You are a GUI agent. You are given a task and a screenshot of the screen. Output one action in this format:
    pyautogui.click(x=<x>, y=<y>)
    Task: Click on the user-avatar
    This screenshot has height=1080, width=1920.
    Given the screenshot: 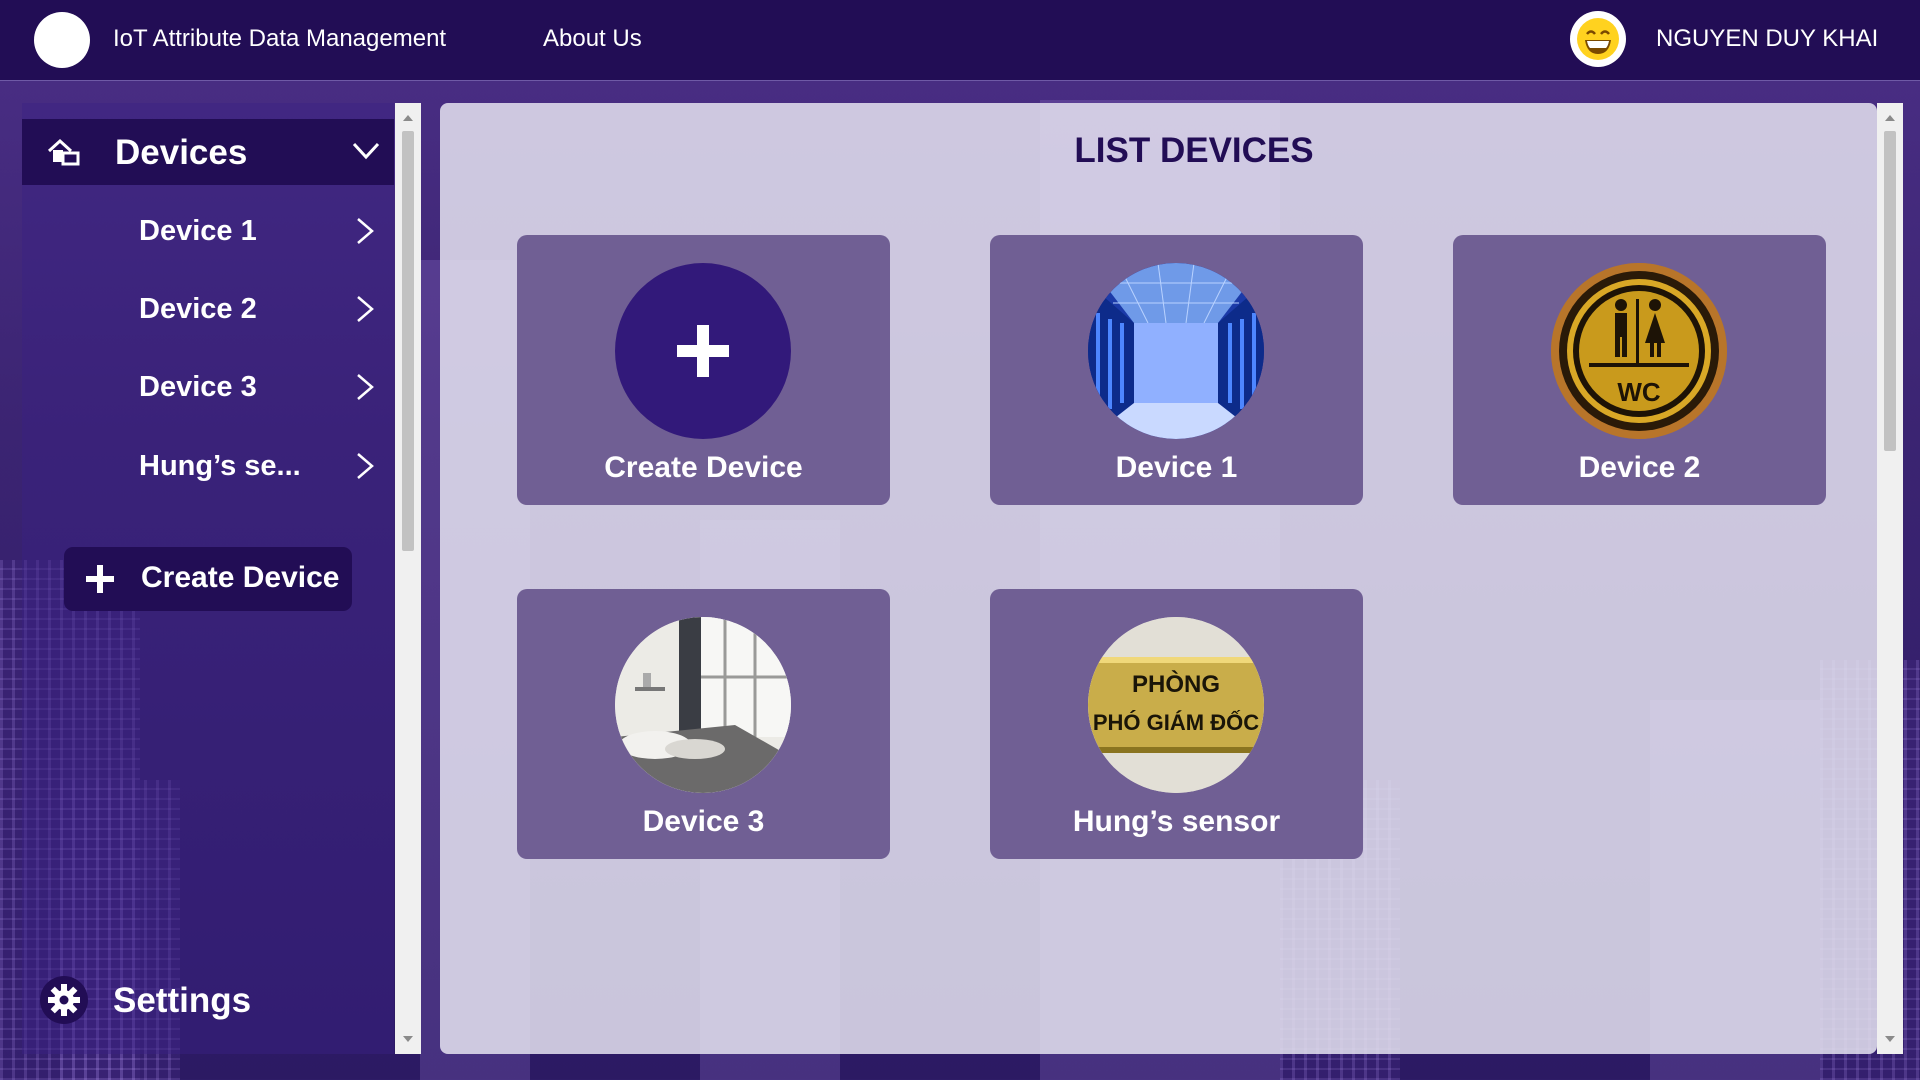 What is the action you would take?
    pyautogui.click(x=1598, y=39)
    